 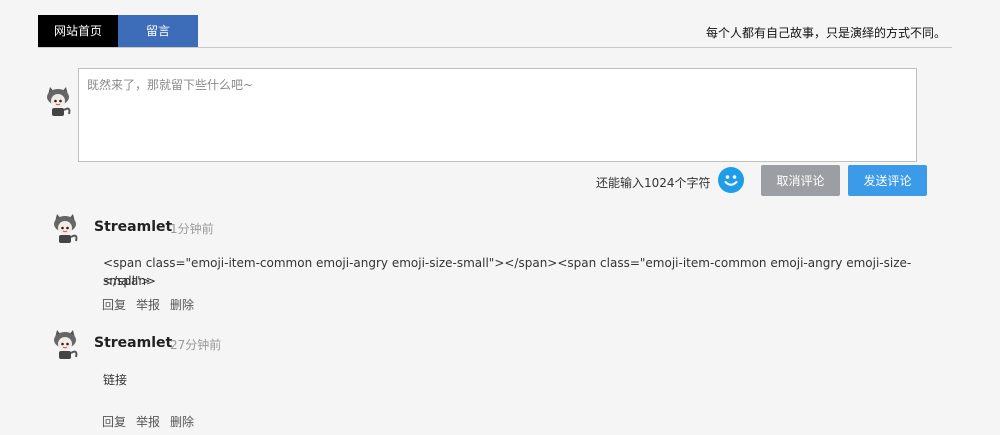 What do you see at coordinates (158, 31) in the screenshot?
I see `tab-guestbook: 留言` at bounding box center [158, 31].